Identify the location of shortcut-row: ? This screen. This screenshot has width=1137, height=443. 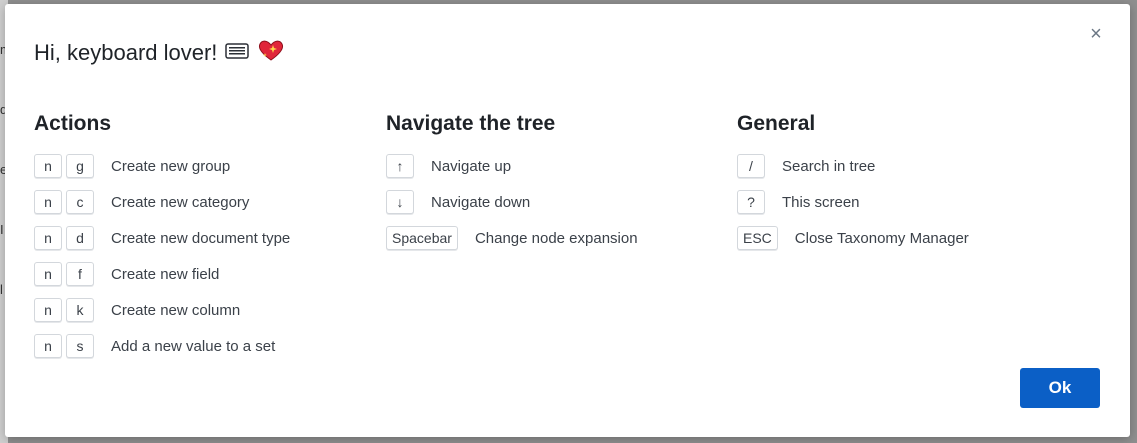
(853, 202).